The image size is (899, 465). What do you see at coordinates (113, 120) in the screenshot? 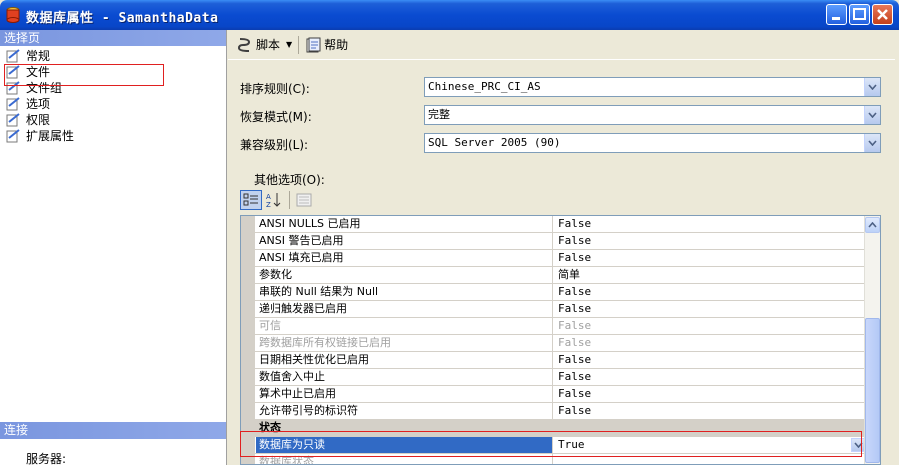
I see `nav-item-permissions: 权限` at bounding box center [113, 120].